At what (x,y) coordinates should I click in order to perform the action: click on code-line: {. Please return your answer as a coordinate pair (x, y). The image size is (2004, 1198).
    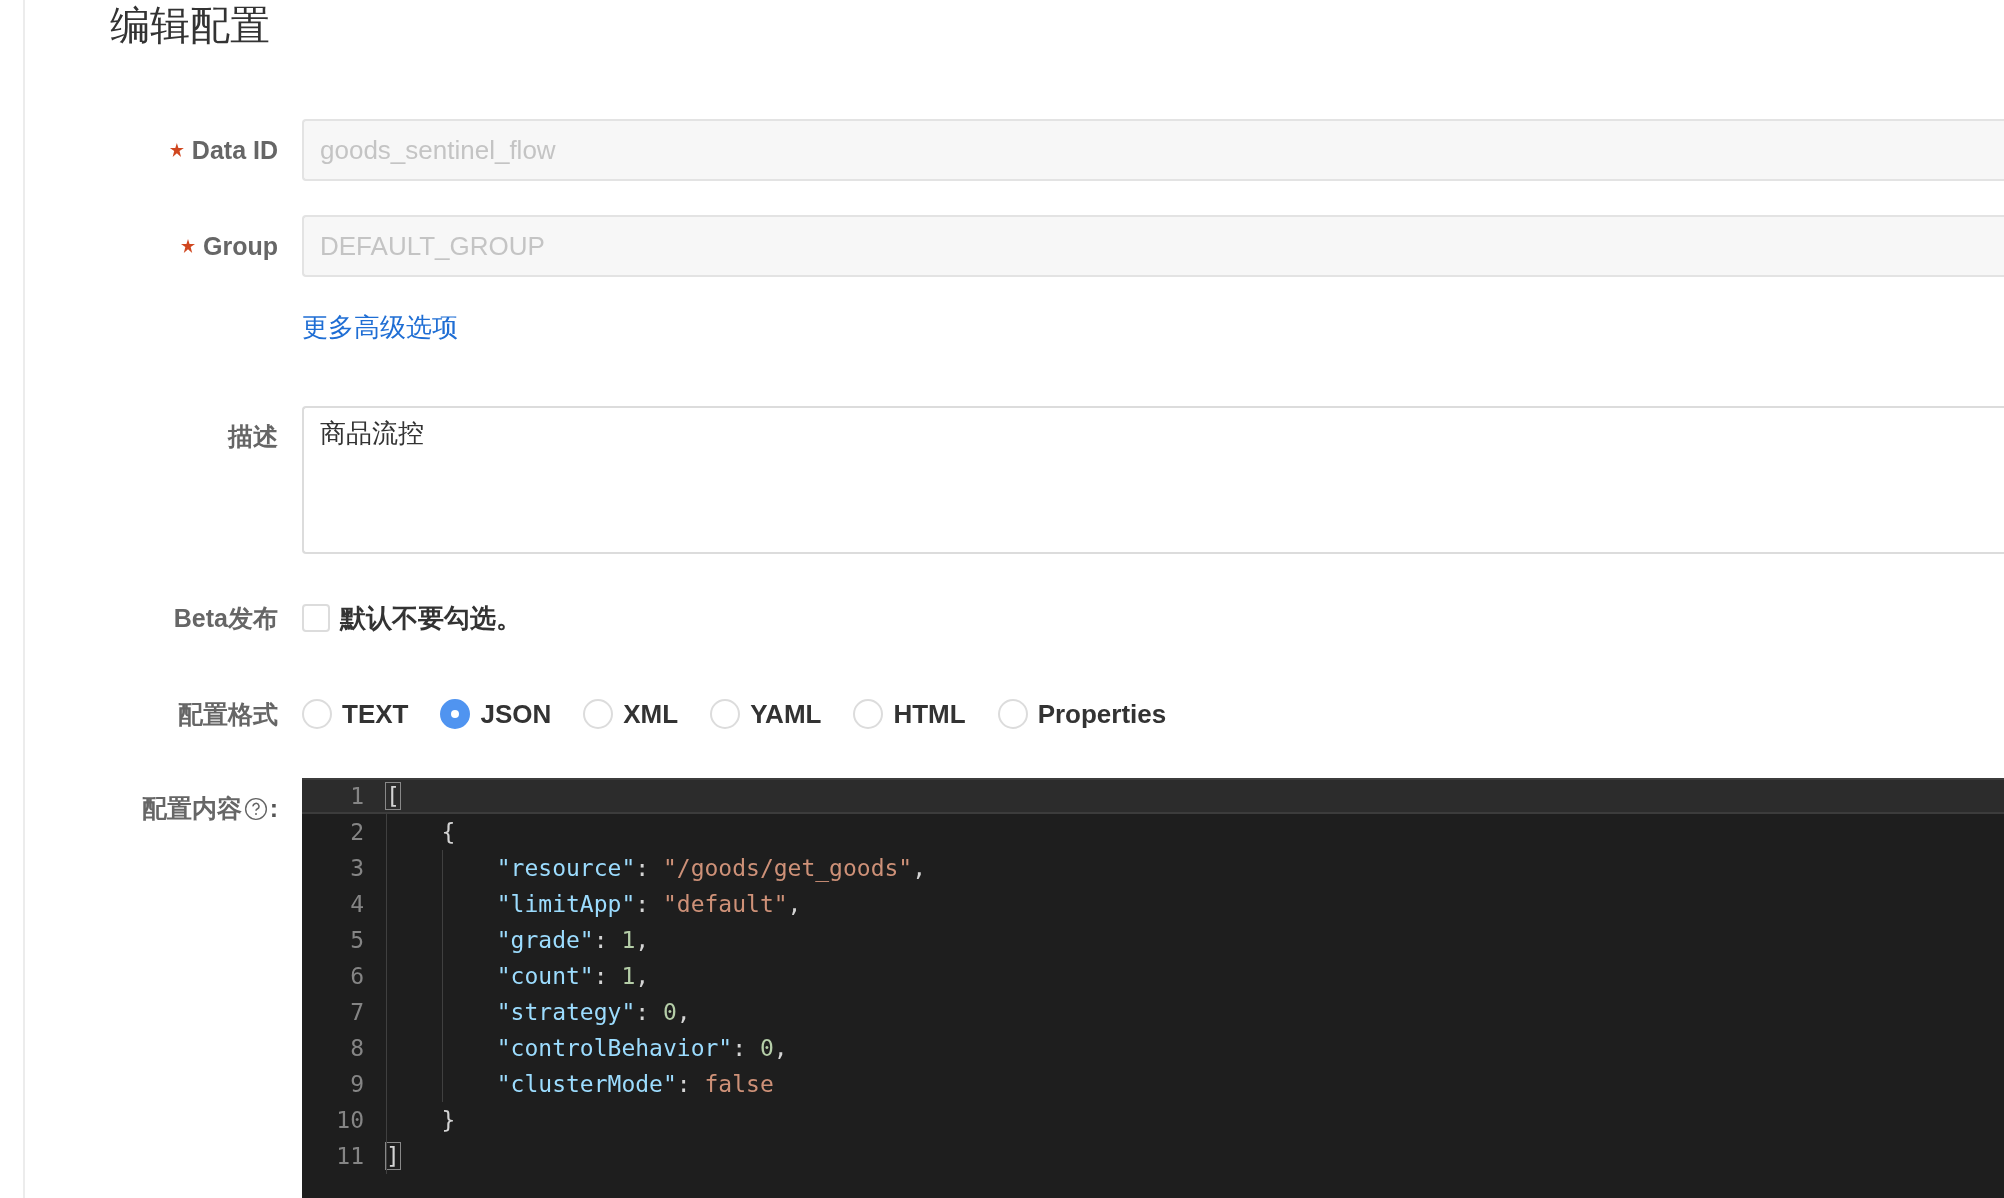
    Looking at the image, I should click on (448, 832).